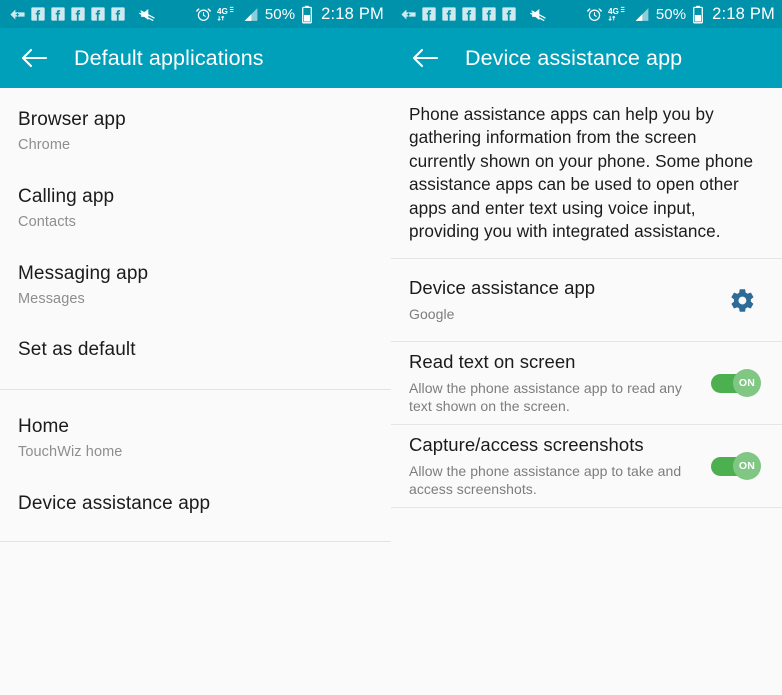  I want to click on left-app-bar: Default applications, so click(195, 58).